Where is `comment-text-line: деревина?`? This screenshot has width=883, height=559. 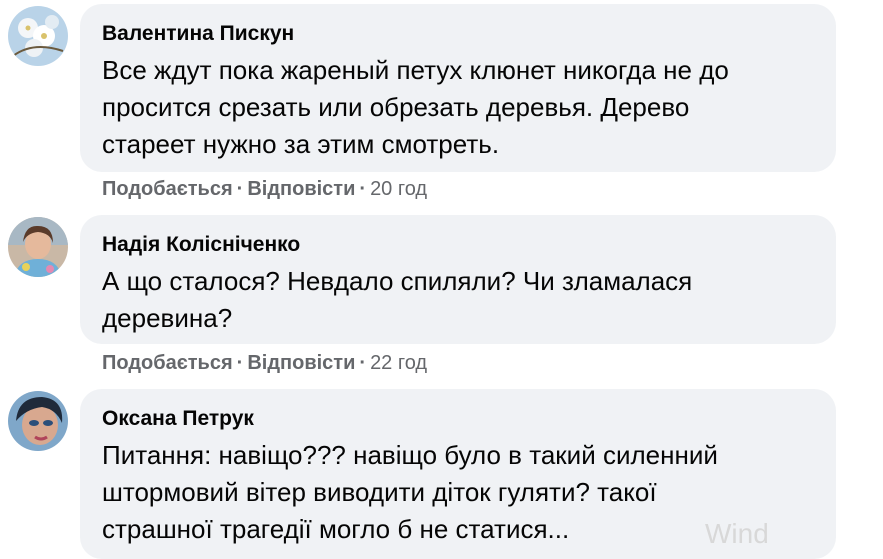 comment-text-line: деревина? is located at coordinates (167, 318).